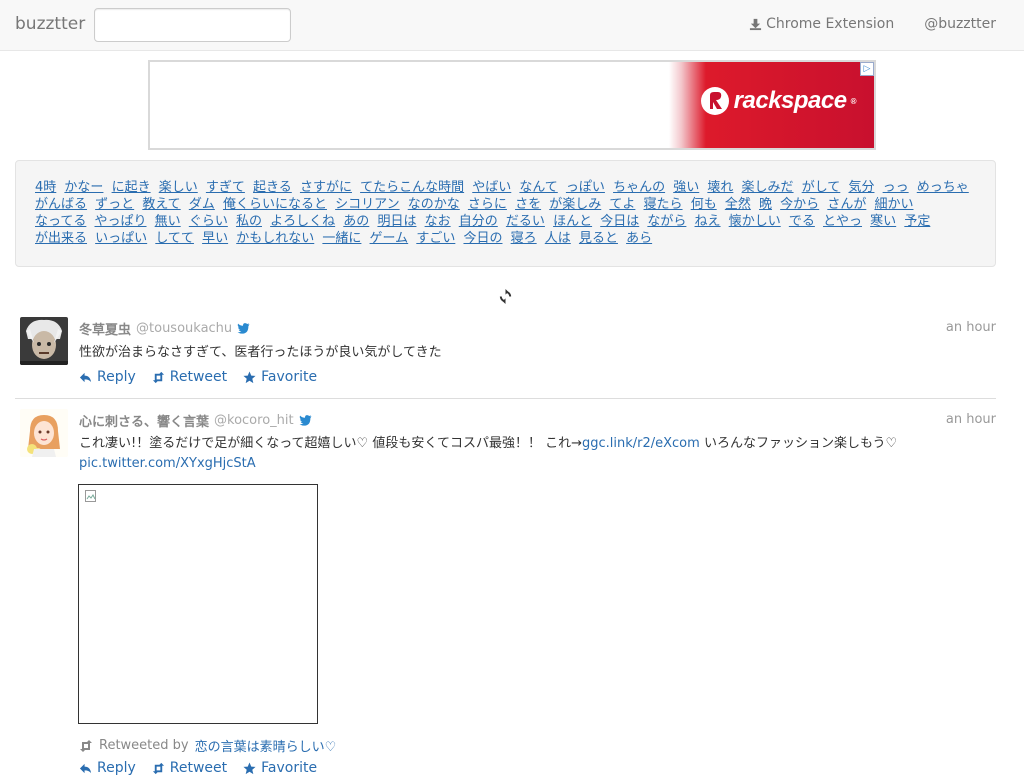 This screenshot has height=776, width=1024. I want to click on keyword-link: ダム, so click(202, 204).